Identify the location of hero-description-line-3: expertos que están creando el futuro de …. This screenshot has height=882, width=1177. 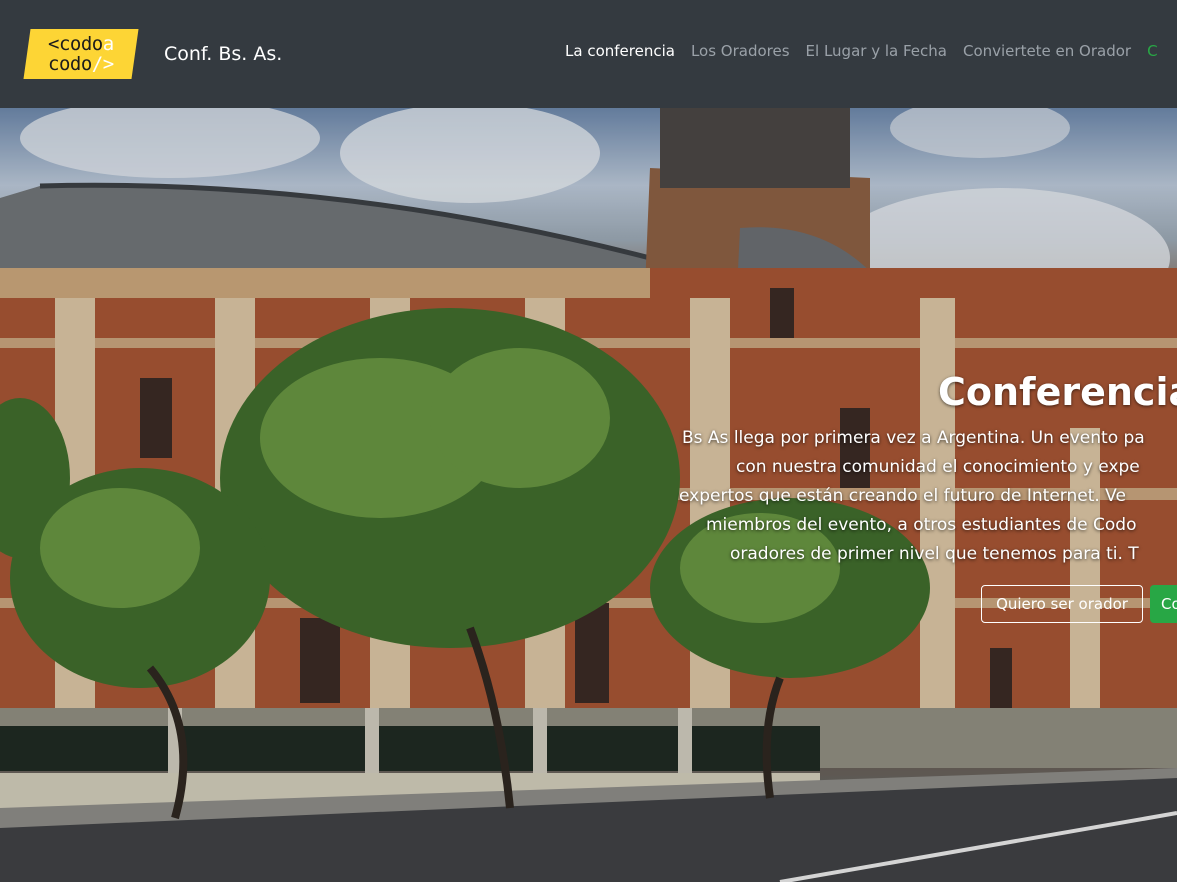
(902, 496).